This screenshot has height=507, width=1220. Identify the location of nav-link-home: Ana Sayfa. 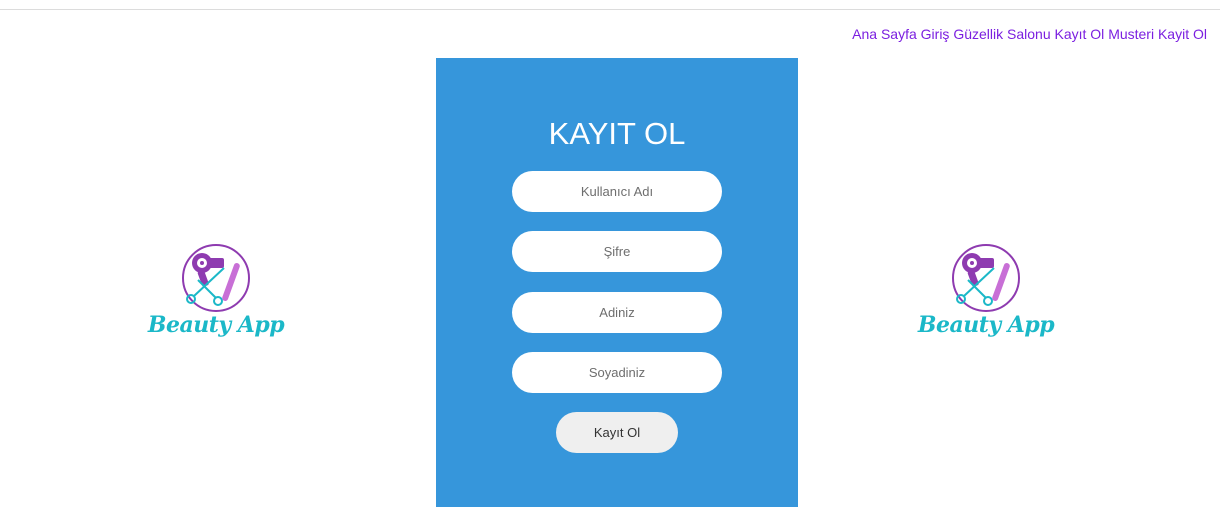
(884, 34).